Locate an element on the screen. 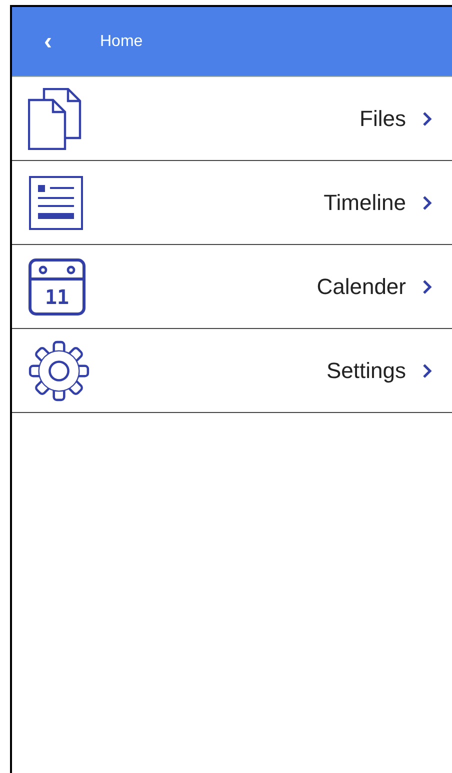 This screenshot has width=452, height=773. menu-item: Settings is located at coordinates (232, 371).